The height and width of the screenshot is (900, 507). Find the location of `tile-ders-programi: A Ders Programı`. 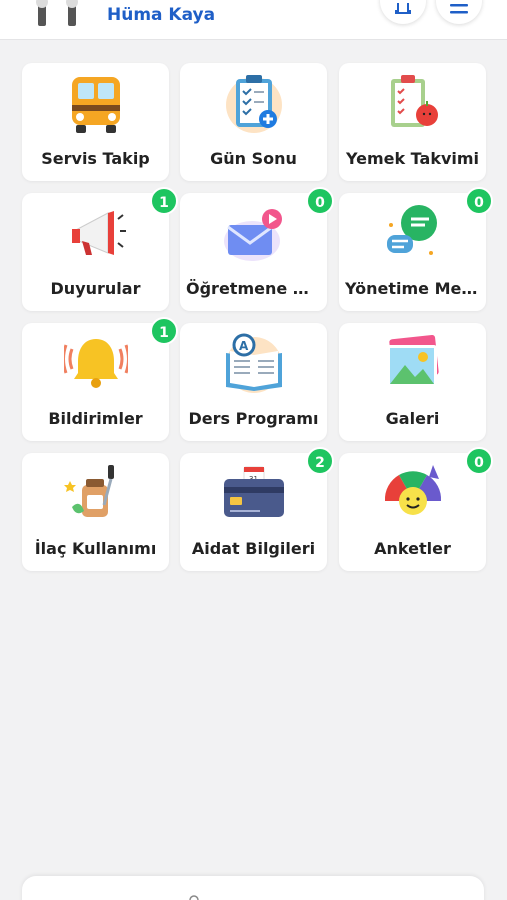

tile-ders-programi: A Ders Programı is located at coordinates (253, 382).